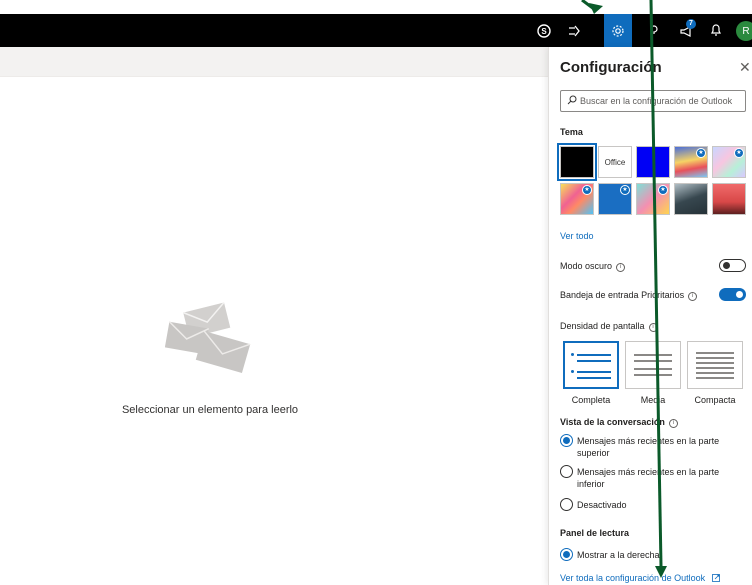  Describe the element at coordinates (376, 30) in the screenshot. I see `top-header-bar: S 7` at that location.